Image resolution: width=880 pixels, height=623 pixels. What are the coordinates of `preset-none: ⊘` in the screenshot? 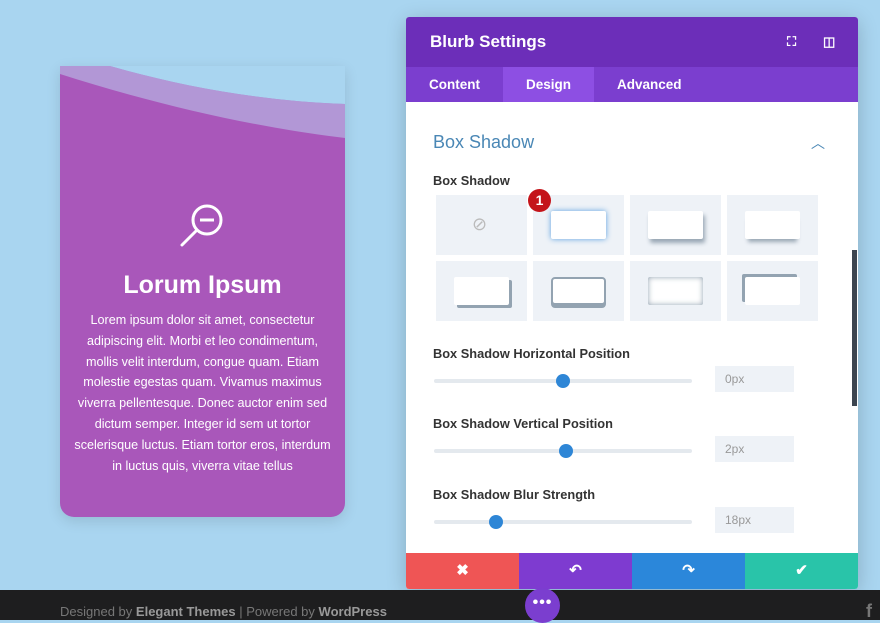 It's located at (481, 225).